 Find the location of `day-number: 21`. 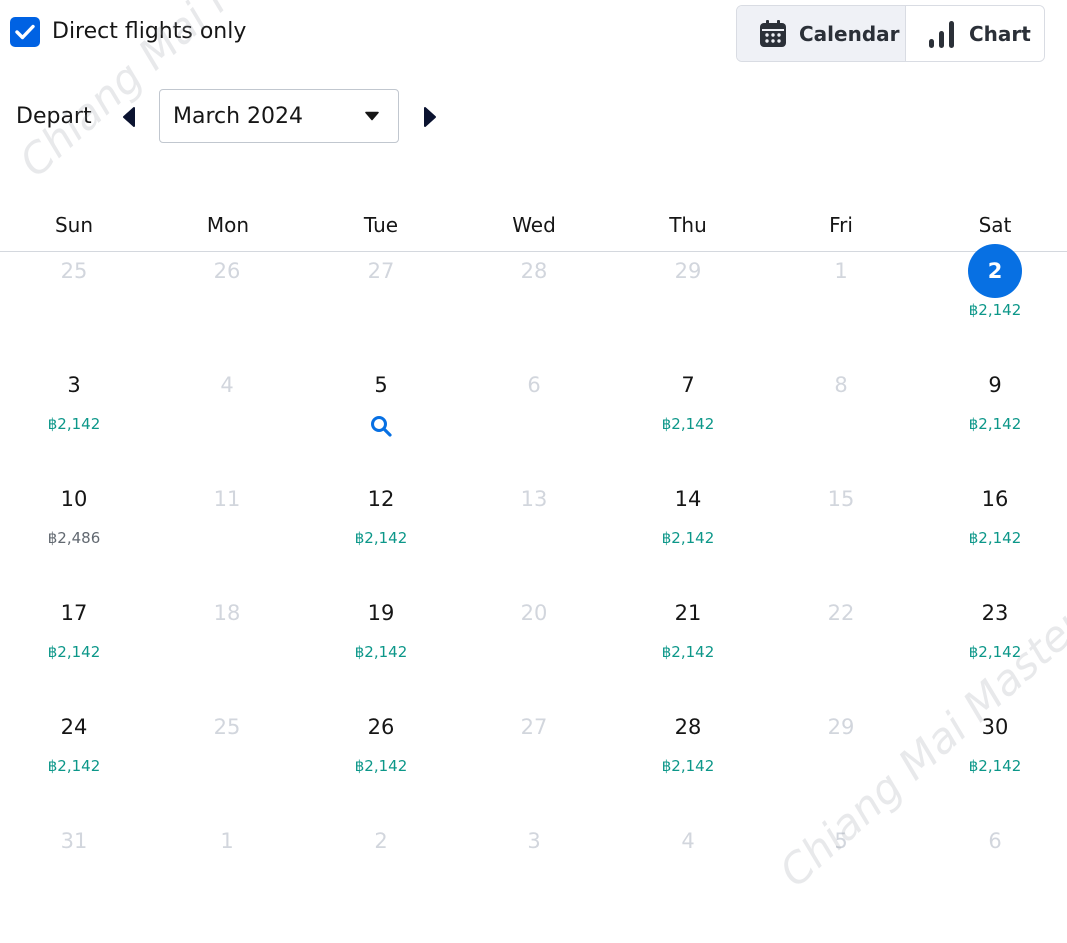

day-number: 21 is located at coordinates (688, 613).